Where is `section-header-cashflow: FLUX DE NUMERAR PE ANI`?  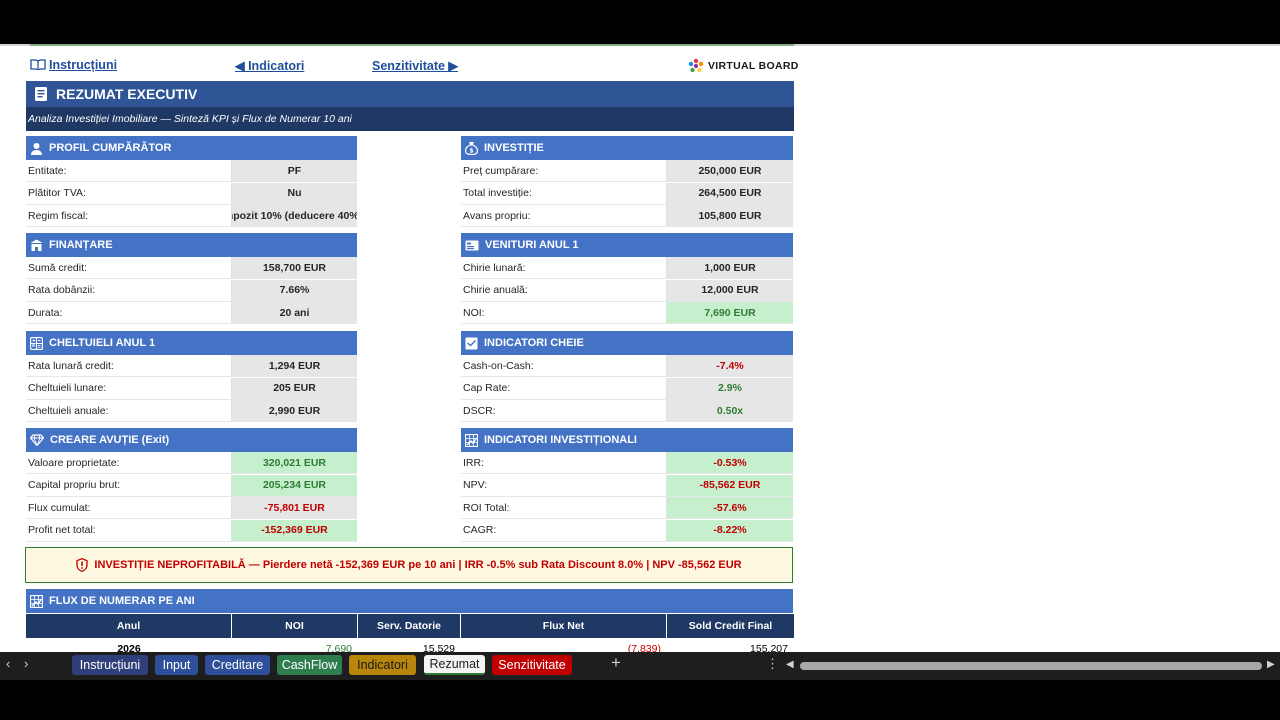
section-header-cashflow: FLUX DE NUMERAR PE ANI is located at coordinates (409, 601).